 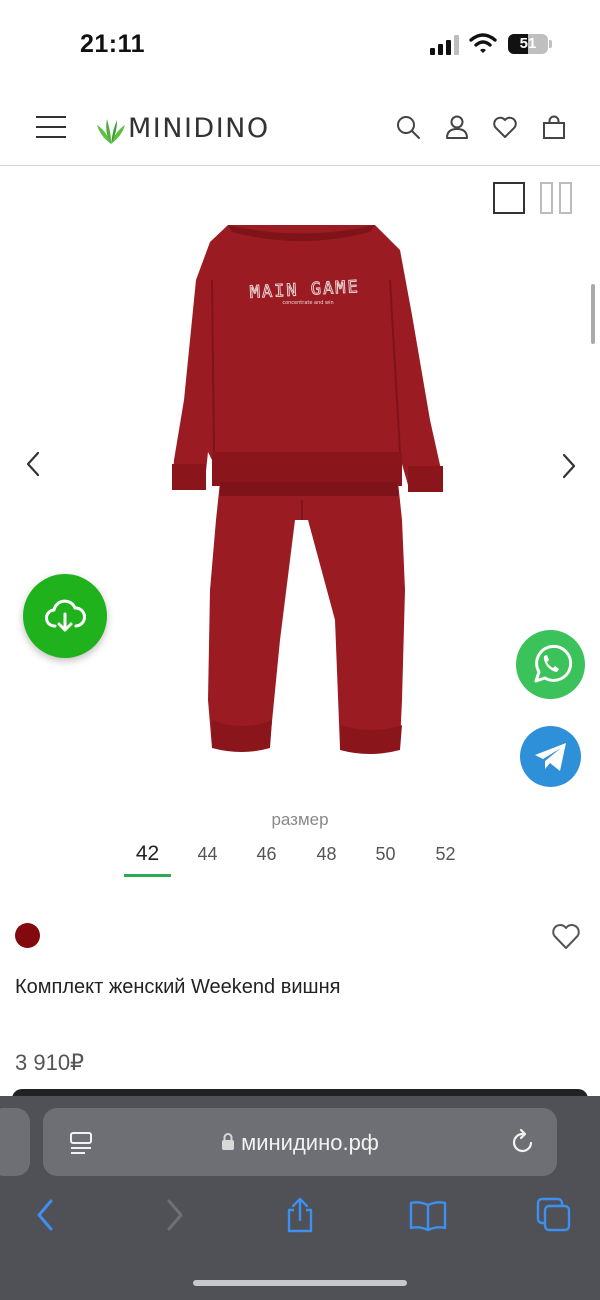 I want to click on battery-cap, so click(x=550, y=44).